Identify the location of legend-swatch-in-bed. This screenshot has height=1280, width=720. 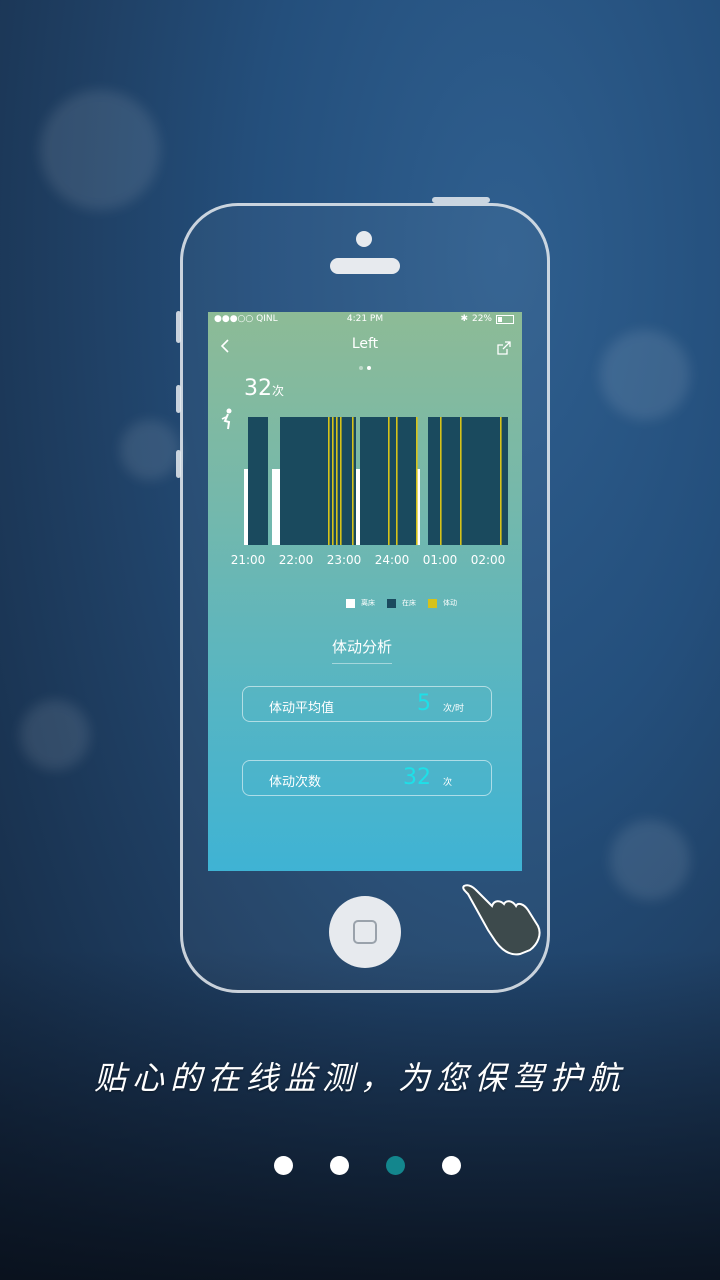
(391, 603).